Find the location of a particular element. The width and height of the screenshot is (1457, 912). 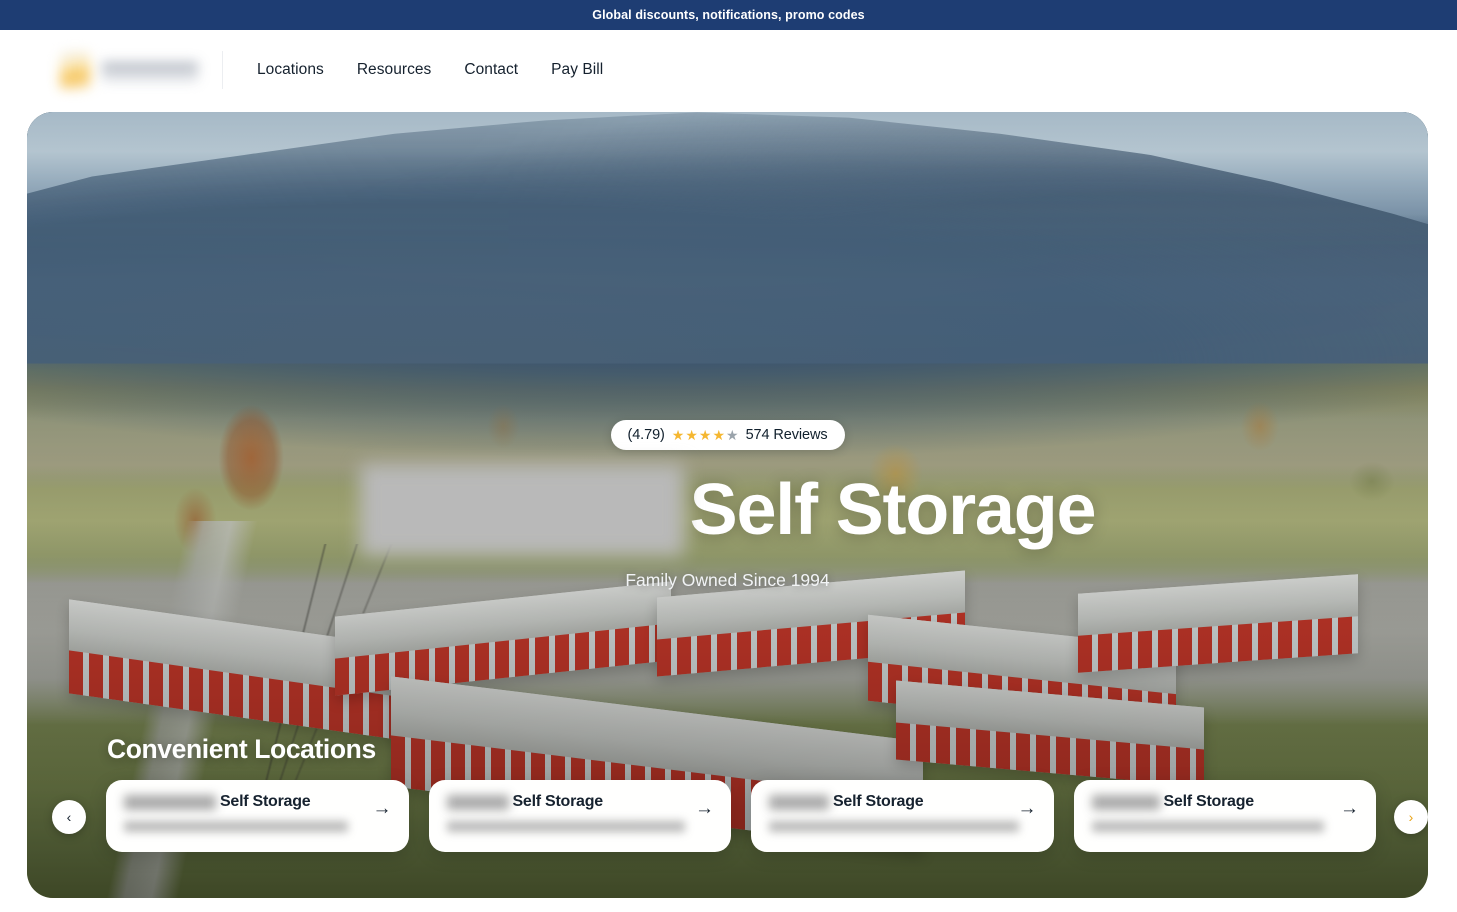

header-divider is located at coordinates (222, 70).